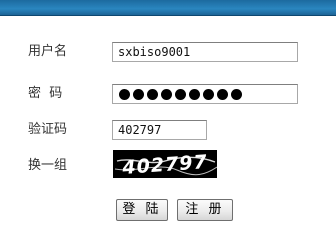 Image resolution: width=336 pixels, height=240 pixels. I want to click on captcha-image: 402797, so click(165, 164).